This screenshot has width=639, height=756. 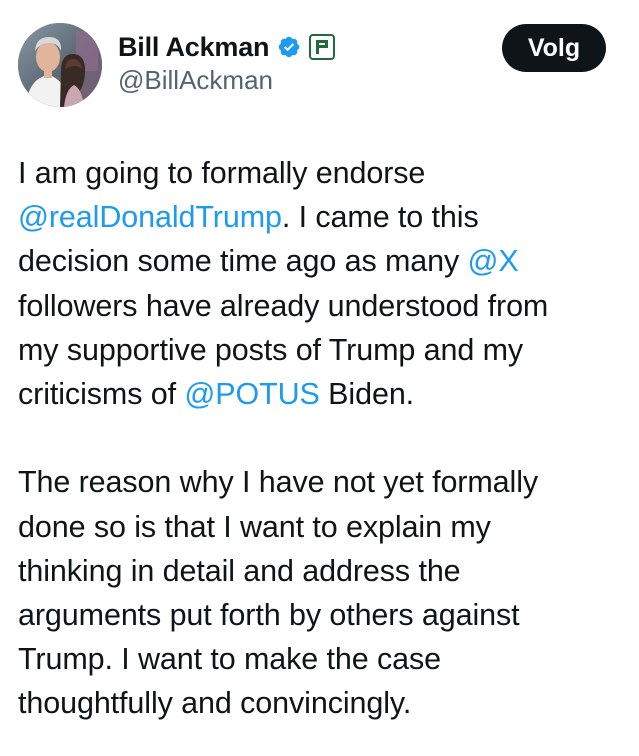 I want to click on post-line: I am going to formally endorse, so click(x=318, y=173).